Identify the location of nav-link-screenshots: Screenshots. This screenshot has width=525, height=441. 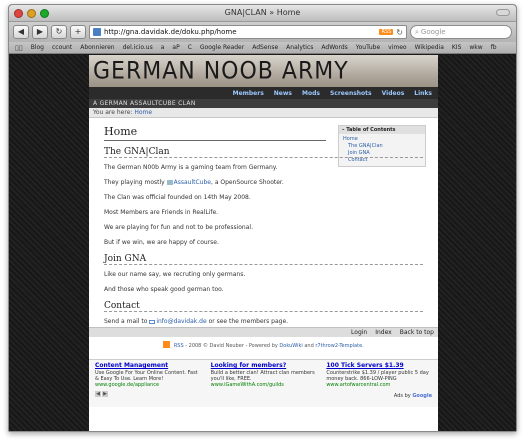
(351, 93).